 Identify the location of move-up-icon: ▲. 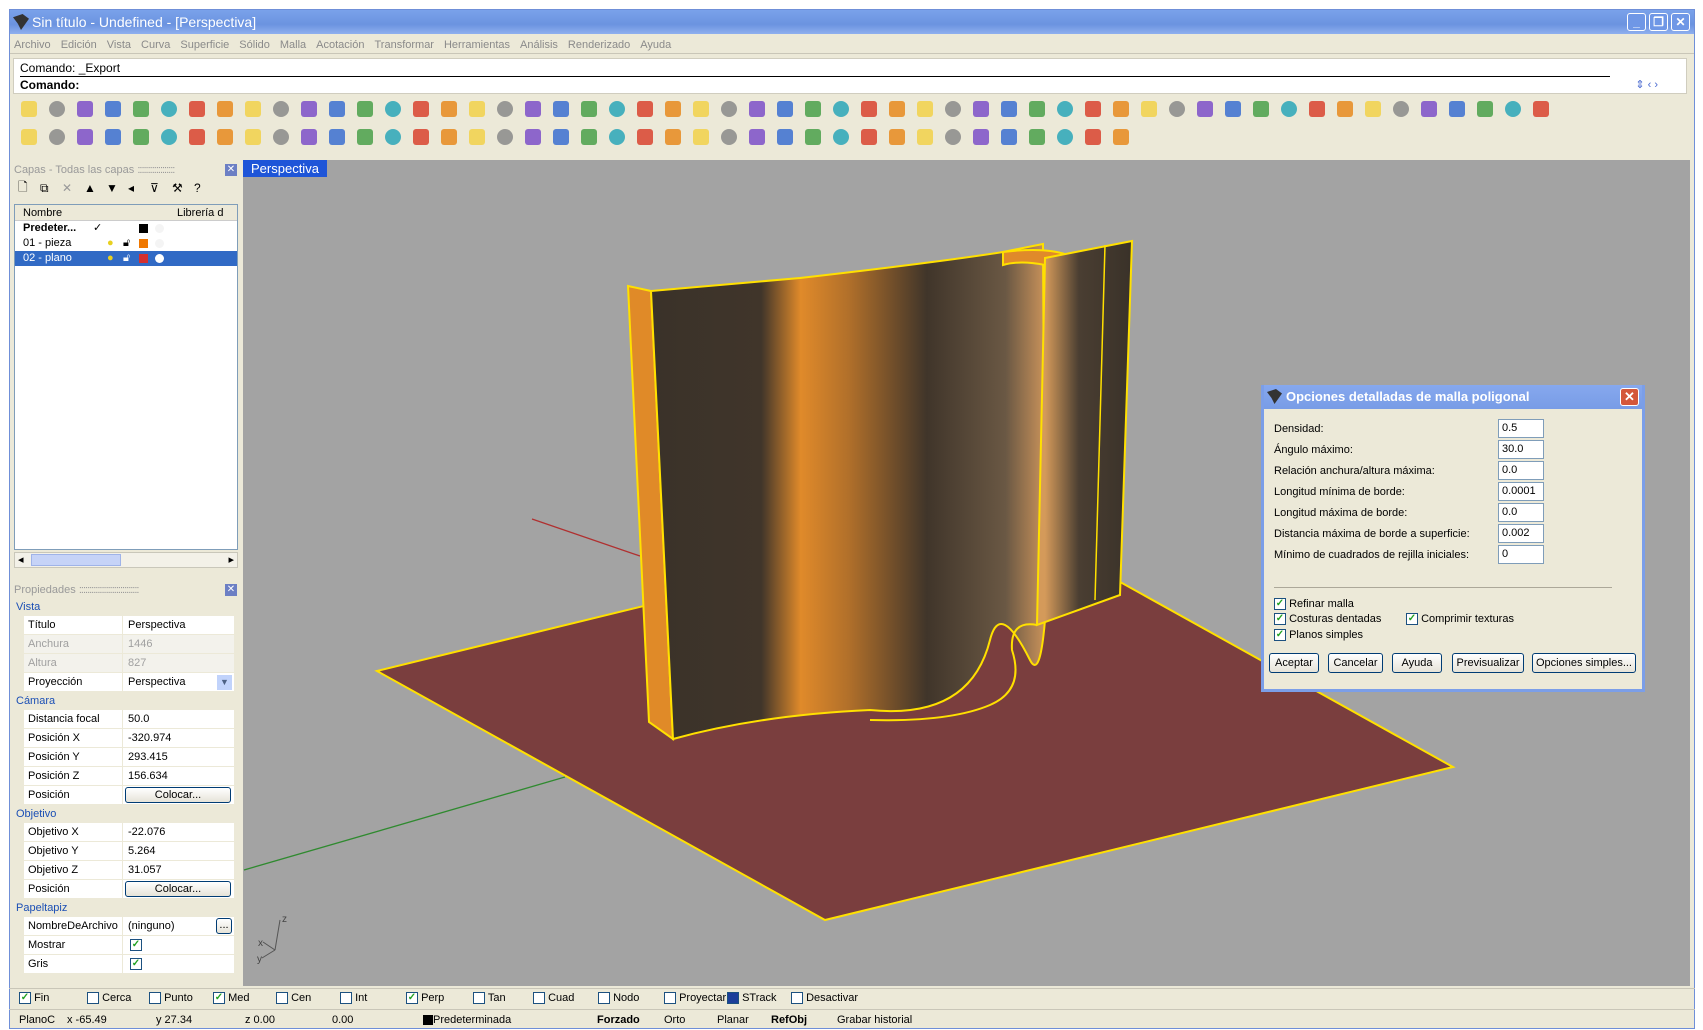
(92, 188).